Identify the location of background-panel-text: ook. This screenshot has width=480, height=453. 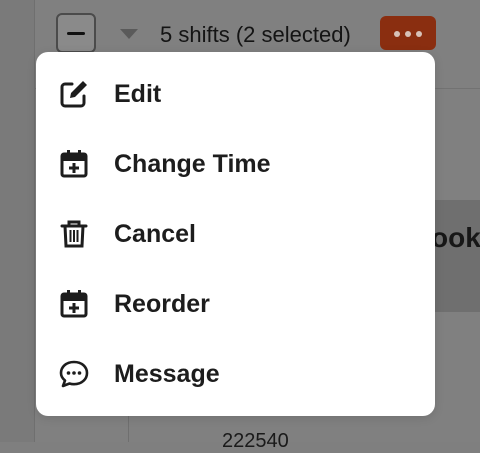
(455, 237).